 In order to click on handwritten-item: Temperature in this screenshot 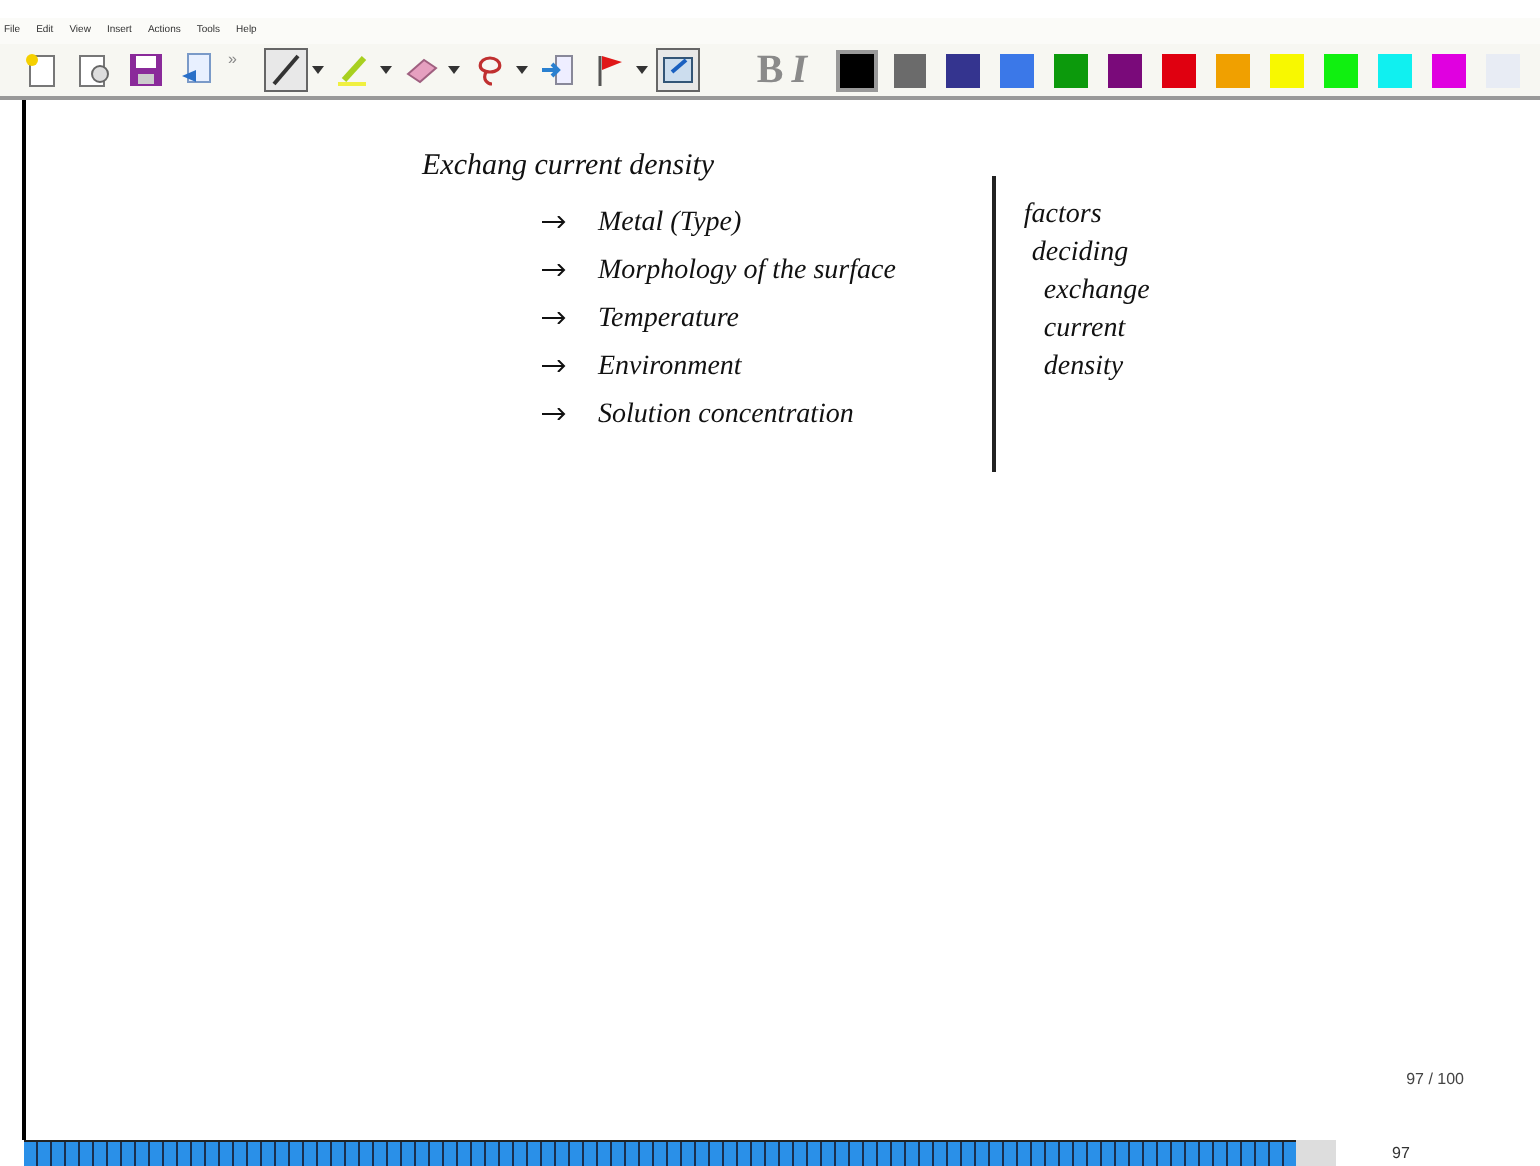, I will do `click(669, 319)`.